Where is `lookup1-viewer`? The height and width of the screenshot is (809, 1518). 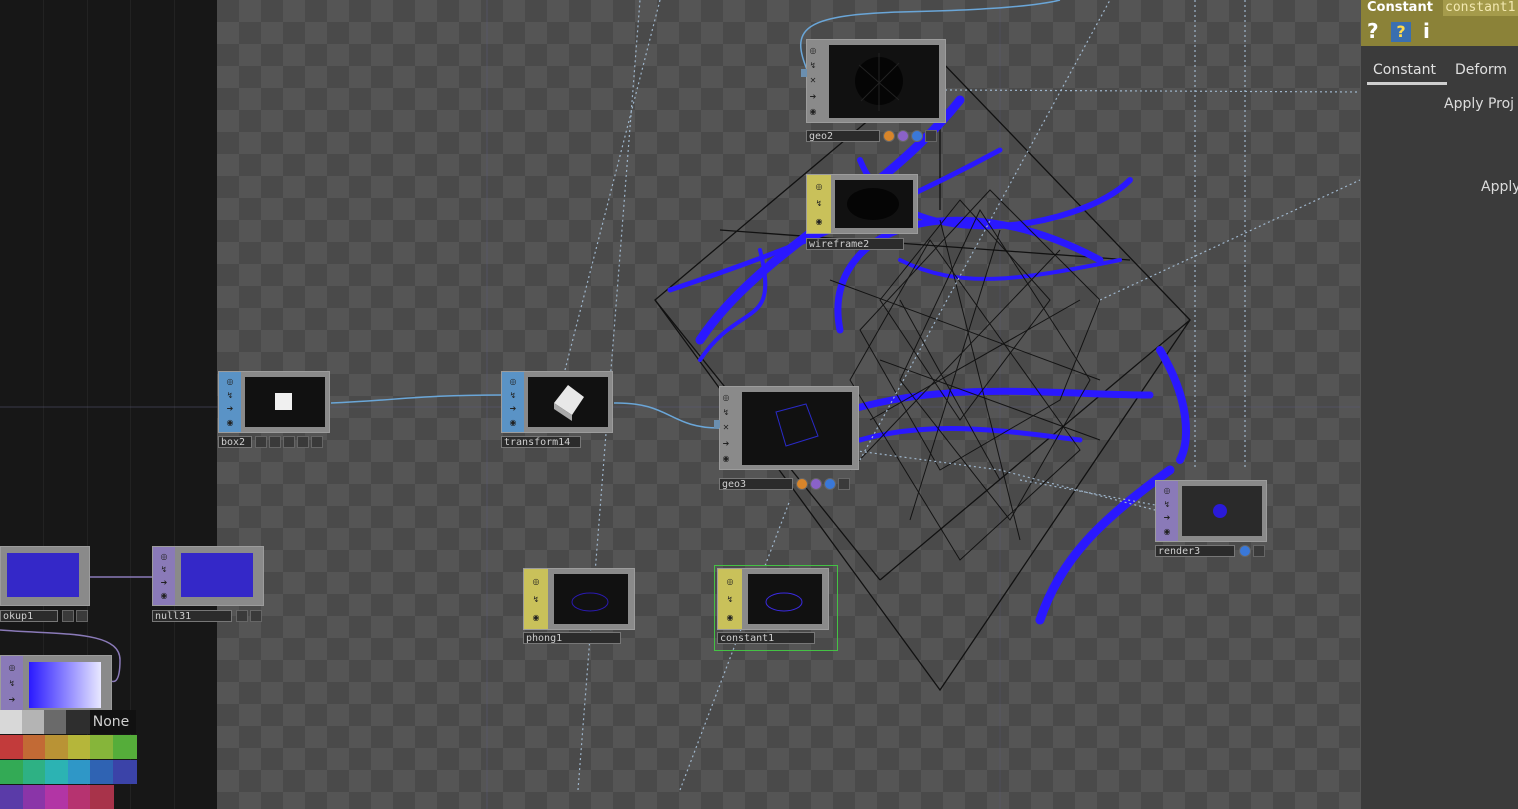 lookup1-viewer is located at coordinates (43, 575).